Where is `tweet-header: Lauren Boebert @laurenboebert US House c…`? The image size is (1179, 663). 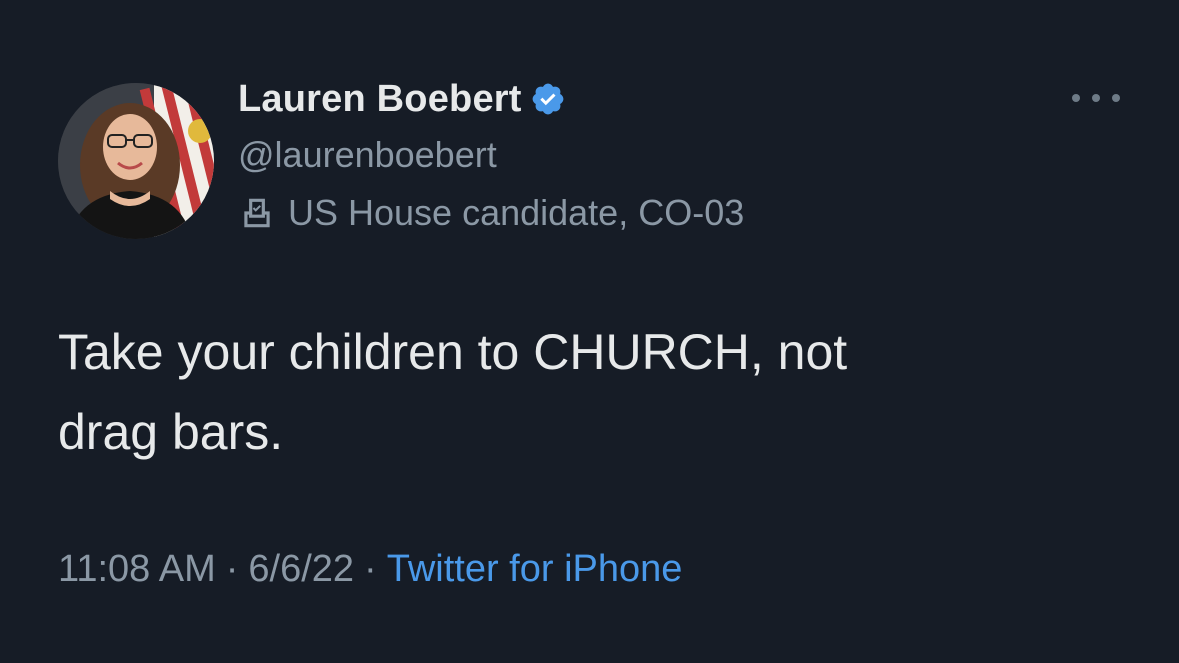 tweet-header: Lauren Boebert @laurenboebert US House c… is located at coordinates (491, 155).